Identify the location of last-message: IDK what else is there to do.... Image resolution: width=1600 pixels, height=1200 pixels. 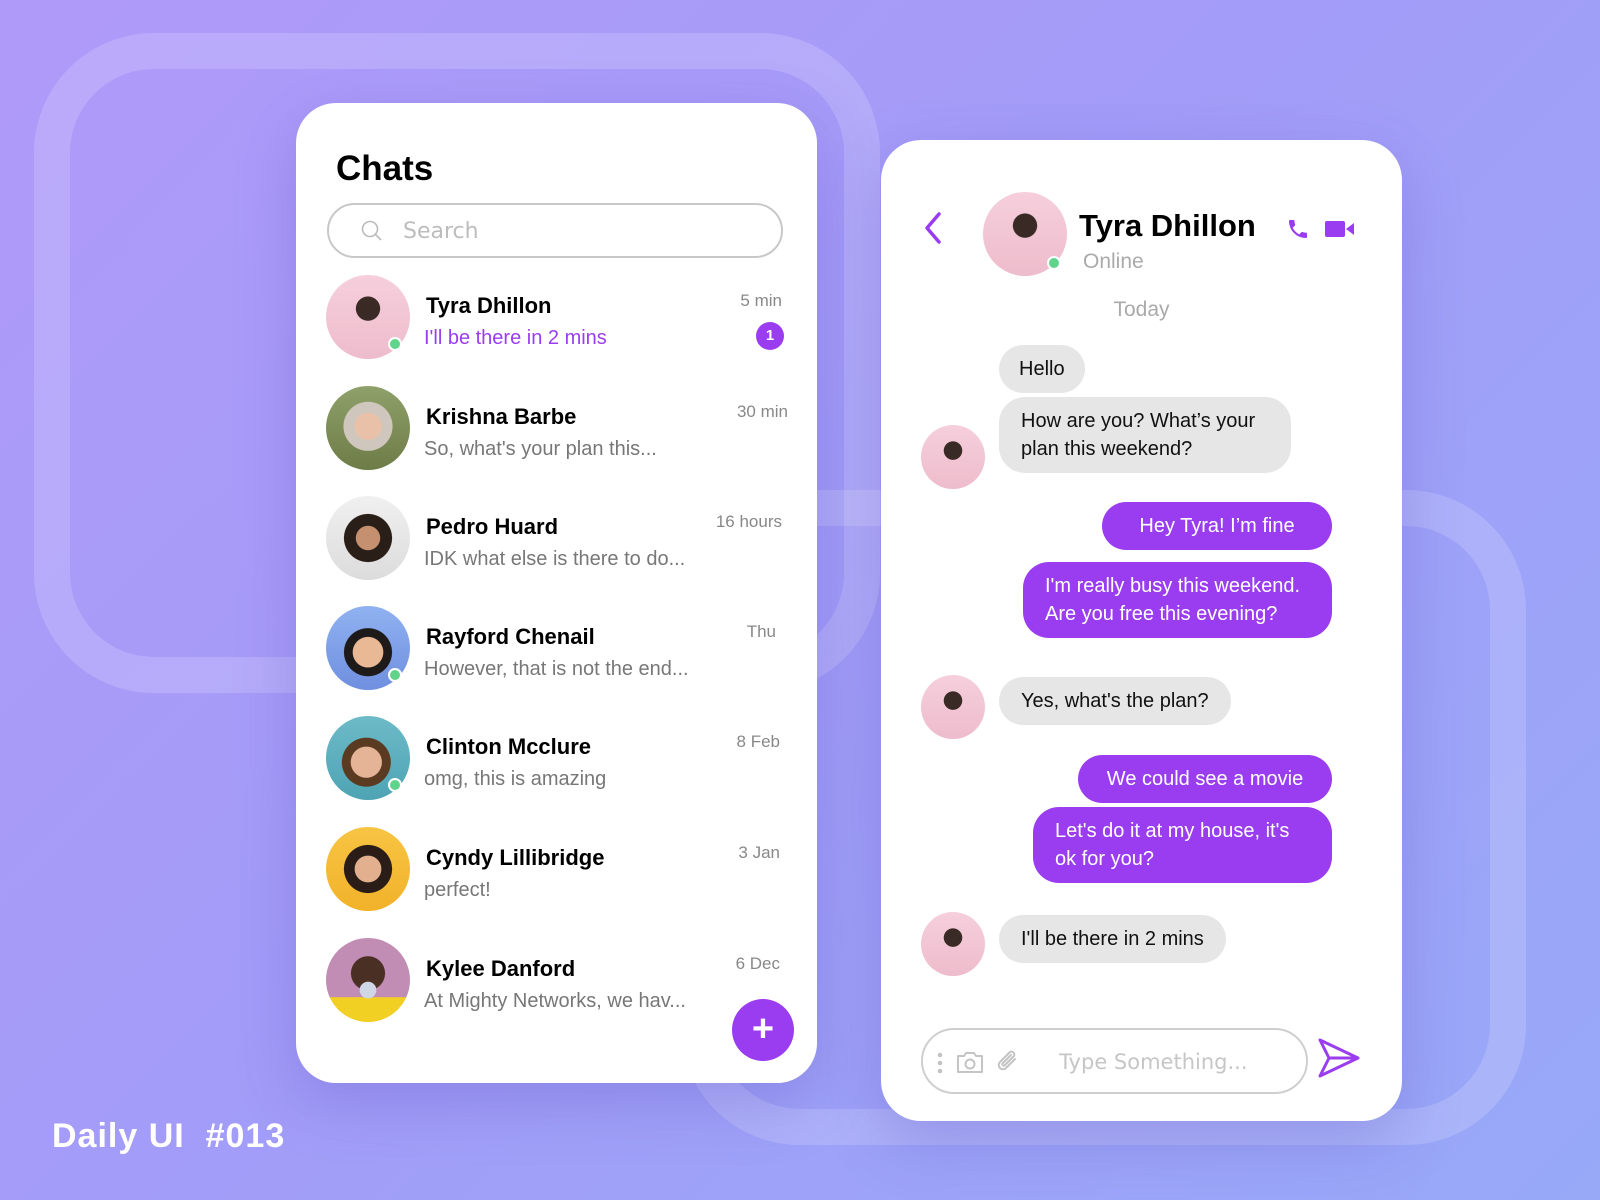
(555, 559).